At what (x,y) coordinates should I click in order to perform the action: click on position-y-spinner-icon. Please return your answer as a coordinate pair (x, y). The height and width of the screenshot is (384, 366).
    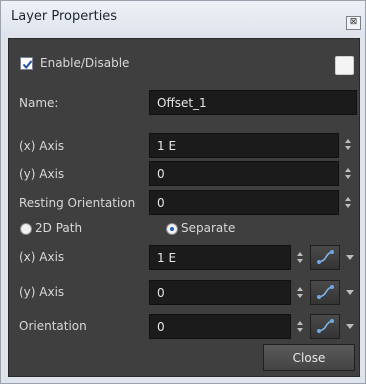
    Looking at the image, I should click on (348, 174).